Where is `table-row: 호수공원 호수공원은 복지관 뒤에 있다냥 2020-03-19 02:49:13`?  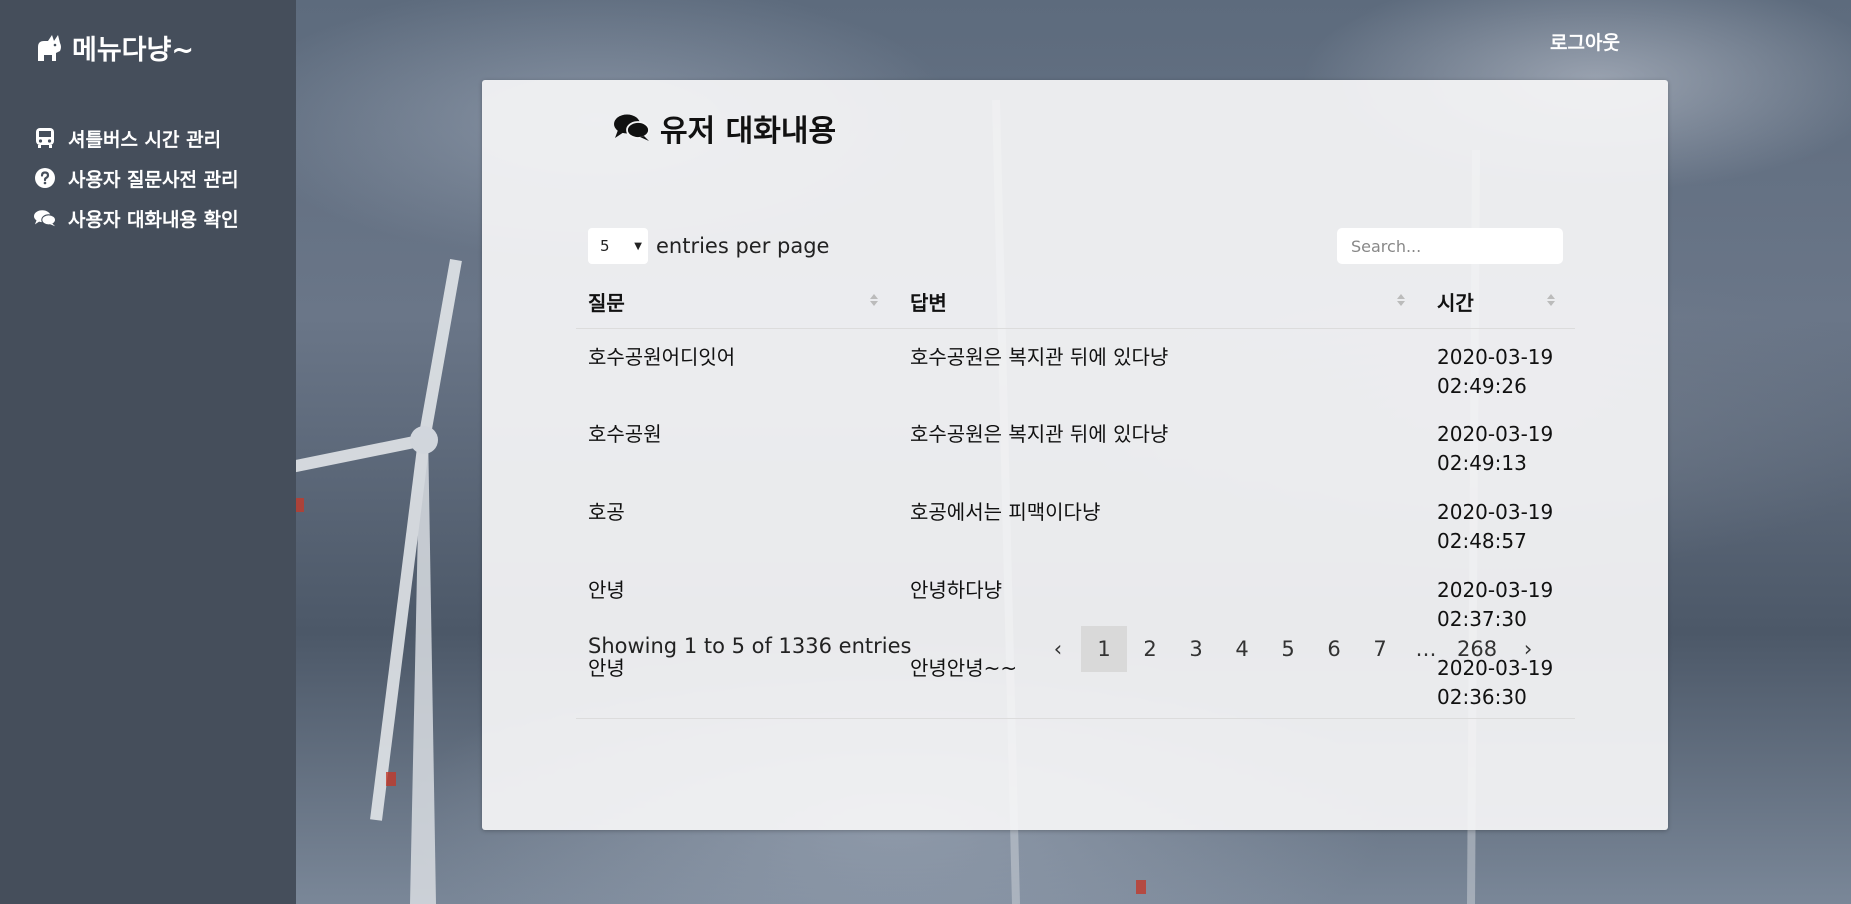 table-row: 호수공원 호수공원은 복지관 뒤에 있다냥 2020-03-19 02:49:13 is located at coordinates (1075, 445).